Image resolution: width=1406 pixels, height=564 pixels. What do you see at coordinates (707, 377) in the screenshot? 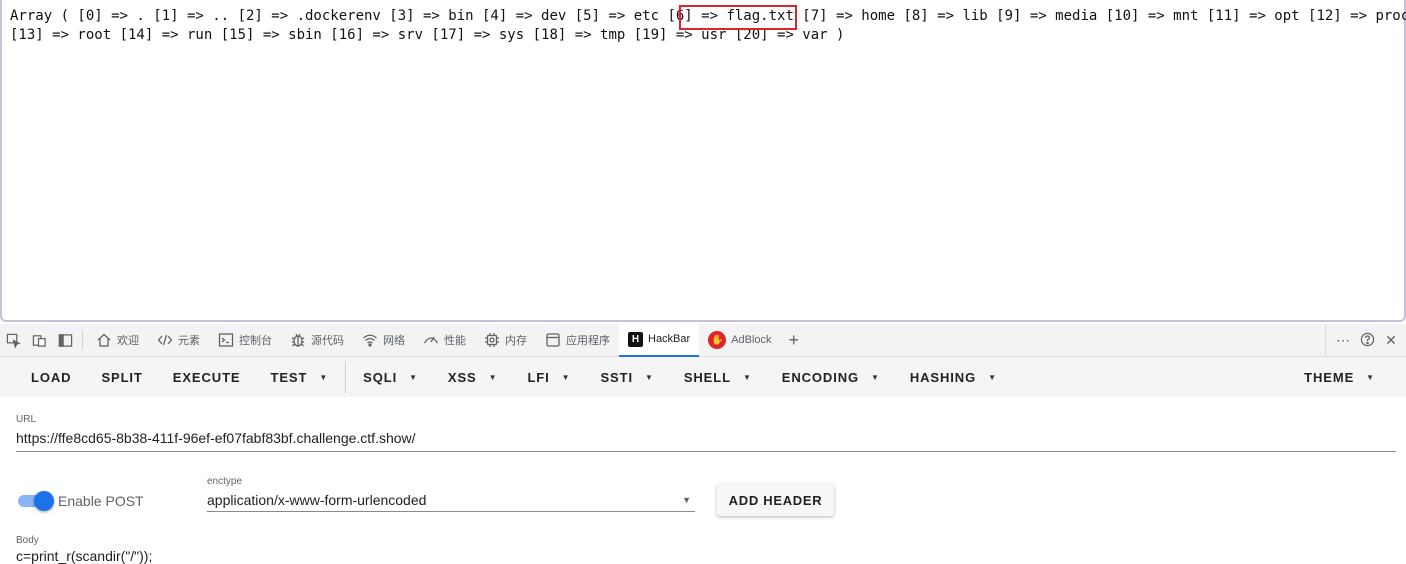
I see `button-label: SHELL` at bounding box center [707, 377].